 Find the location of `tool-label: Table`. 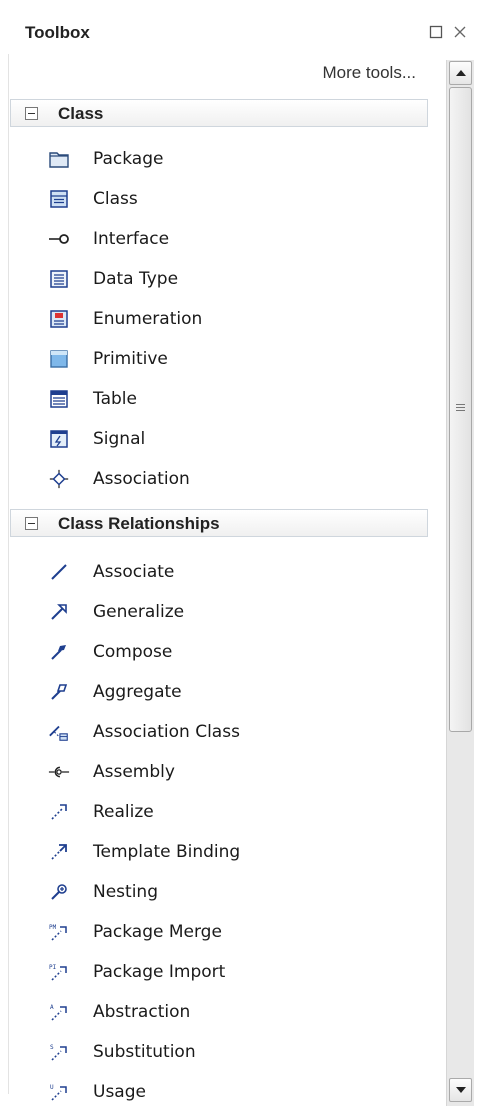

tool-label: Table is located at coordinates (115, 399).